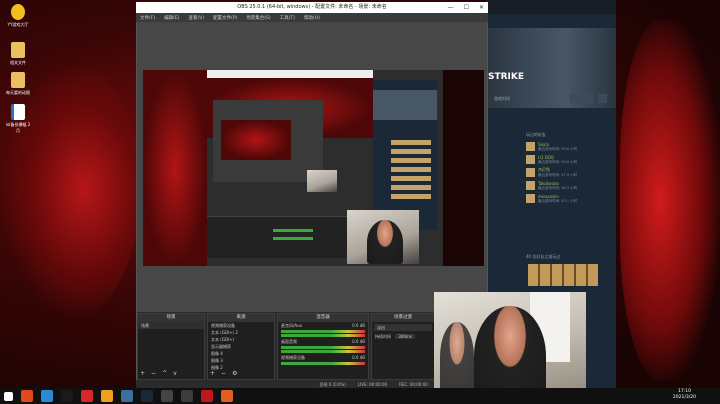 This screenshot has height=404, width=720. Describe the element at coordinates (196, 18) in the screenshot. I see `menu-view: 查看(V)` at that location.